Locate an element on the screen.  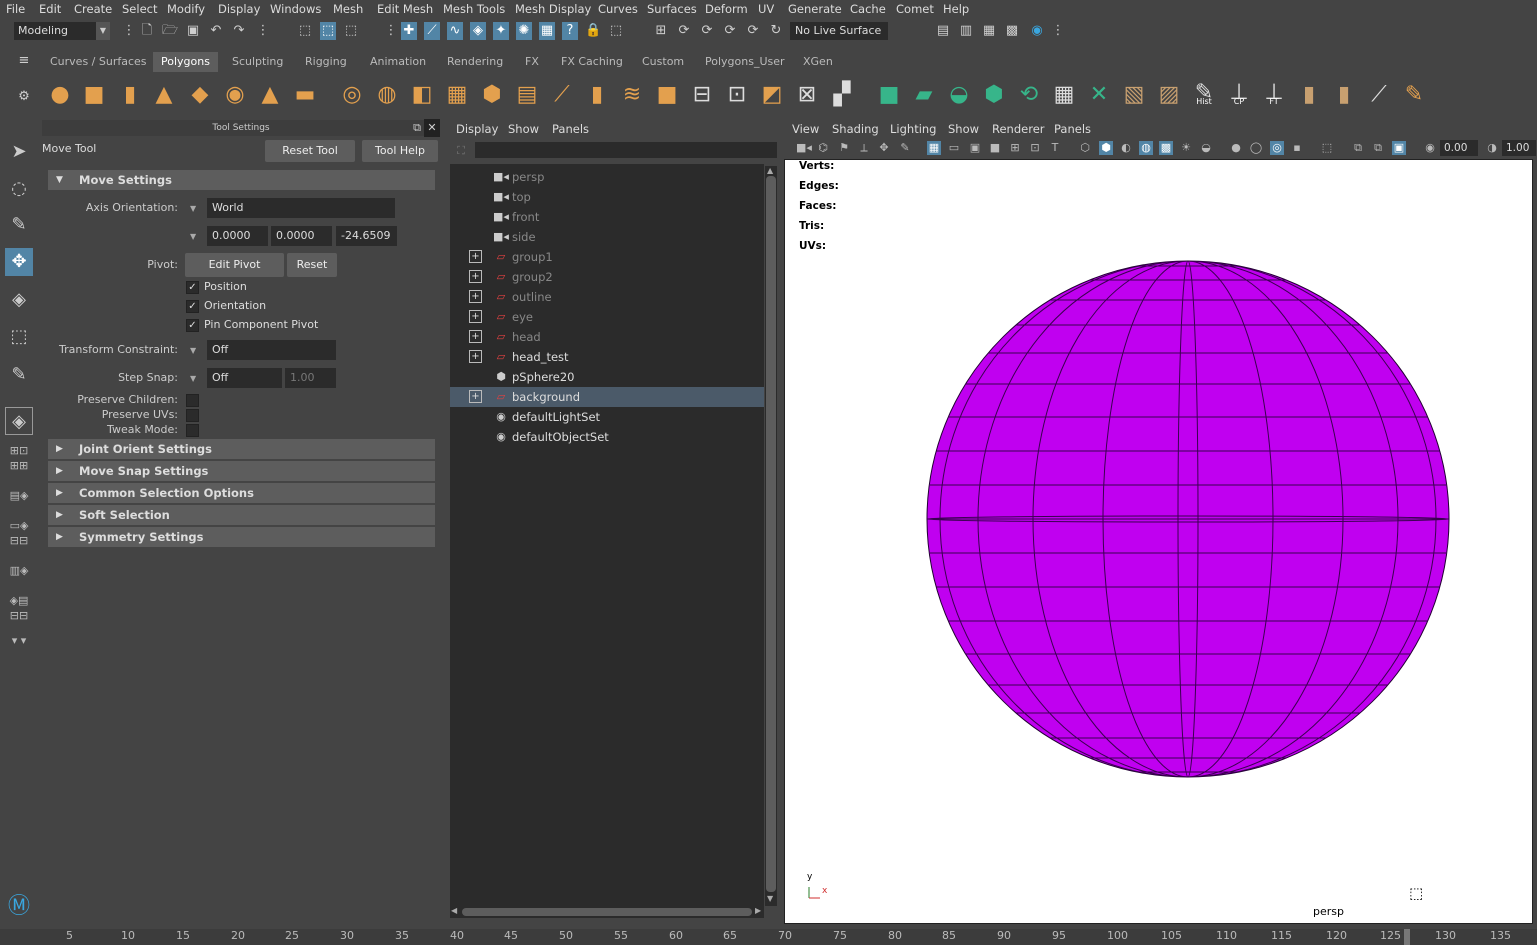
move-tool-icon: ✥ is located at coordinates (19, 262).